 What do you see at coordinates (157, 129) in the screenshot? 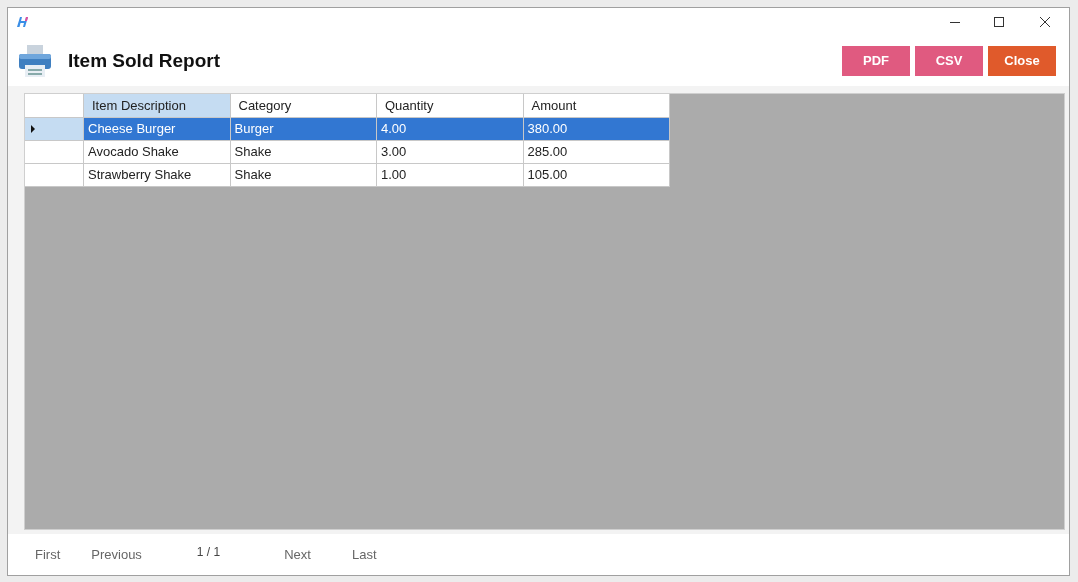
I see `table-cell: Cheese Burger` at bounding box center [157, 129].